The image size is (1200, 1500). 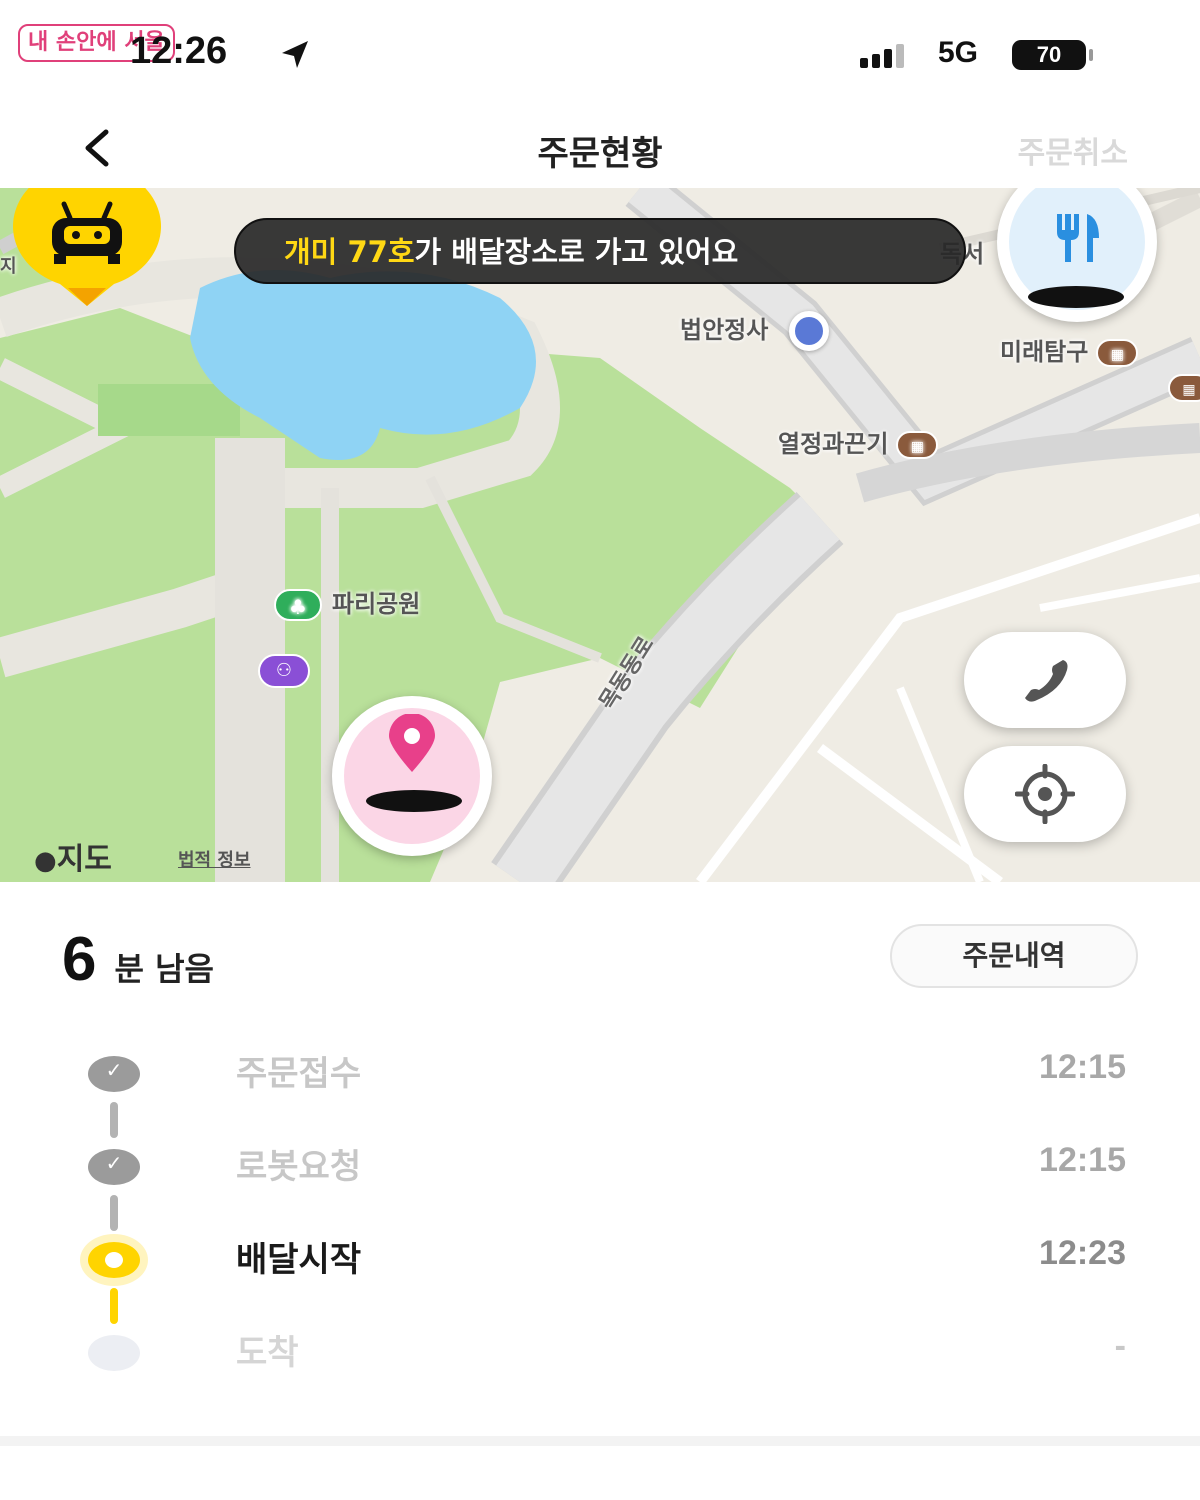 What do you see at coordinates (600, 1070) in the screenshot?
I see `step-order-received: 주문접수 12:15` at bounding box center [600, 1070].